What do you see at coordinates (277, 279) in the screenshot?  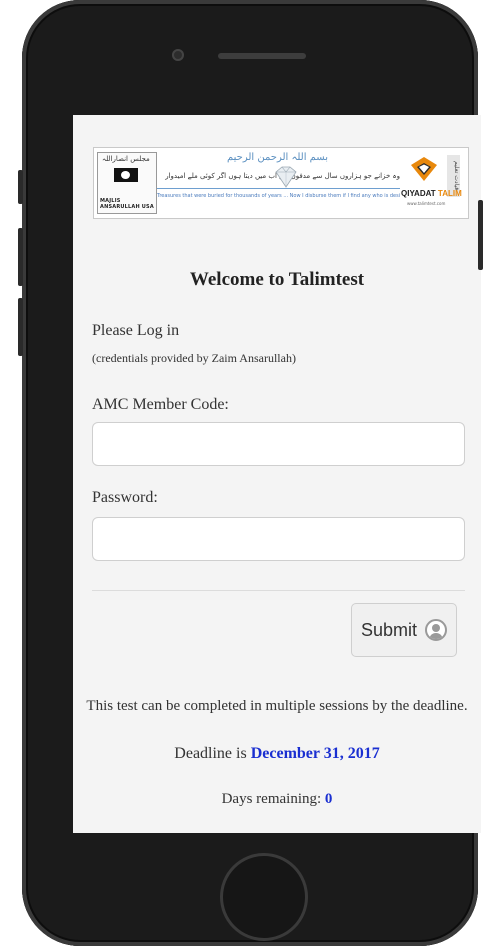 I see `page-title: Welcome to Talimtest` at bounding box center [277, 279].